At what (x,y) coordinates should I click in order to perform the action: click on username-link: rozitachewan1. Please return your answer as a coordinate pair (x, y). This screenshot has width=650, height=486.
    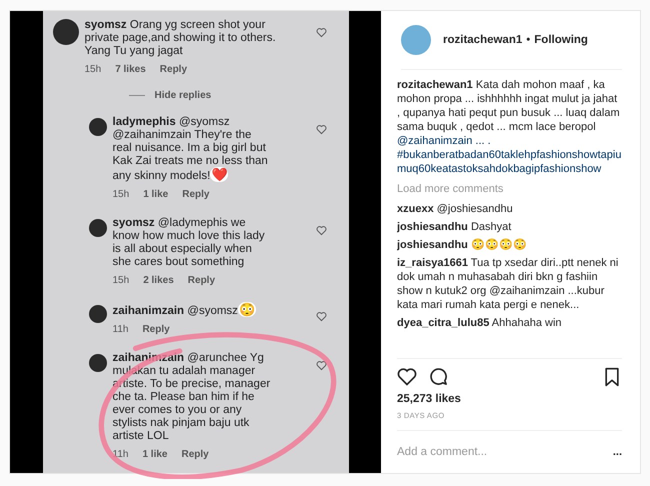
    Looking at the image, I should click on (482, 40).